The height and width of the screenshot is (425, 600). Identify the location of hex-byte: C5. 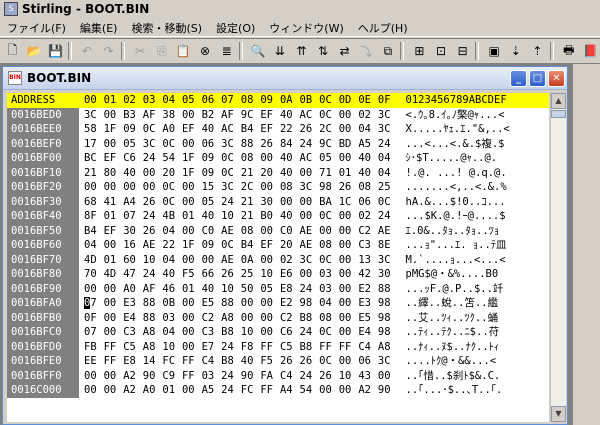
(133, 347).